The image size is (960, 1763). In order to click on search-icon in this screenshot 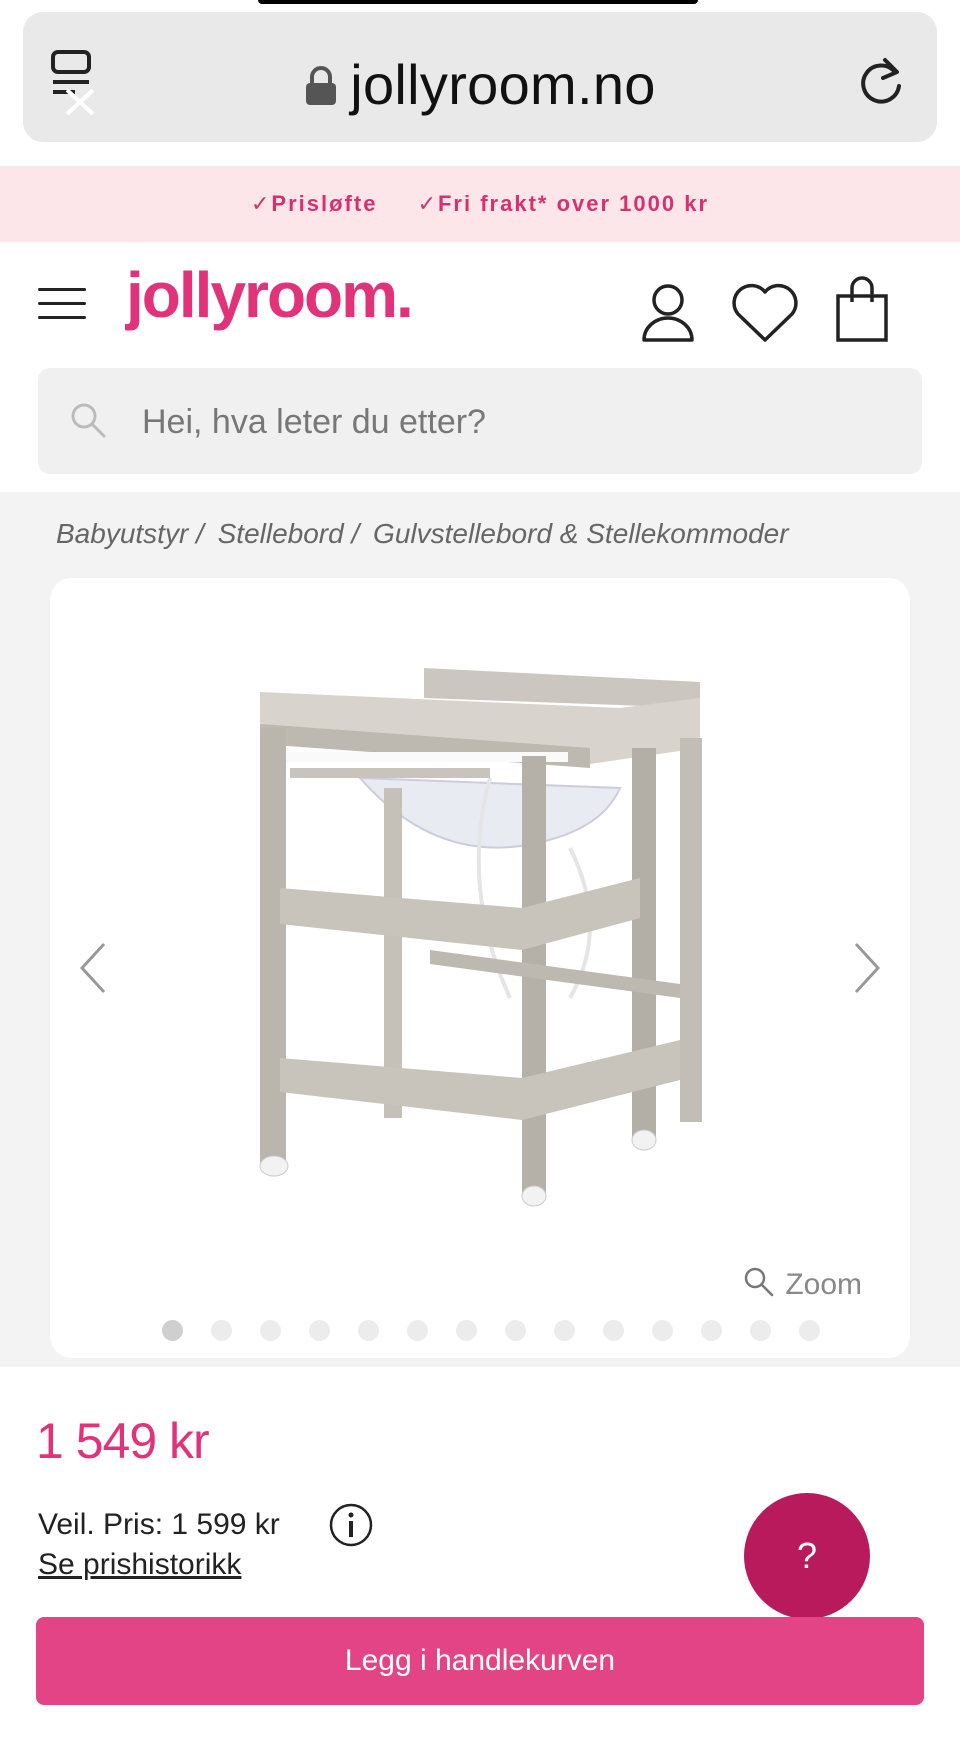, I will do `click(88, 420)`.